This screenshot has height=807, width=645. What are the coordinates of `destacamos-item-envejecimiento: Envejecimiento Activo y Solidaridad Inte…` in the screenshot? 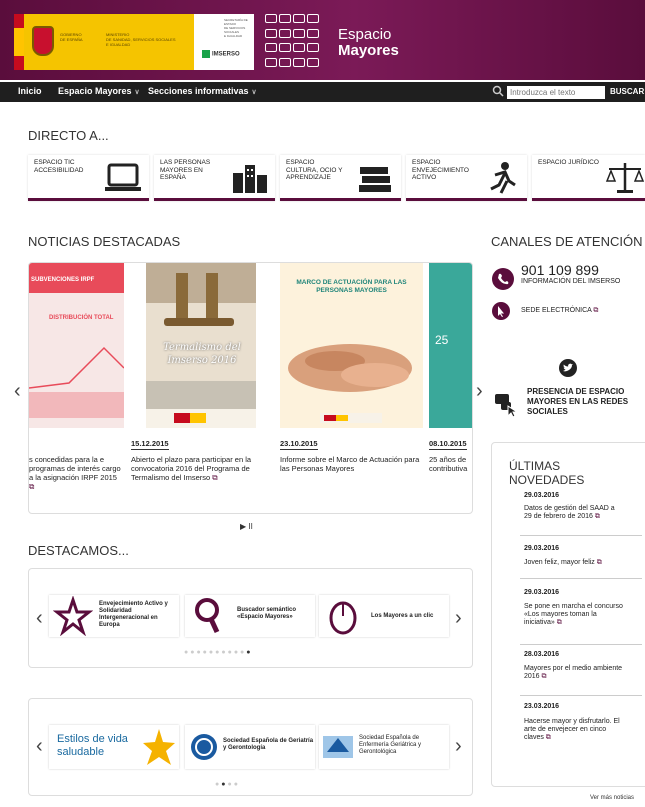 It's located at (114, 616).